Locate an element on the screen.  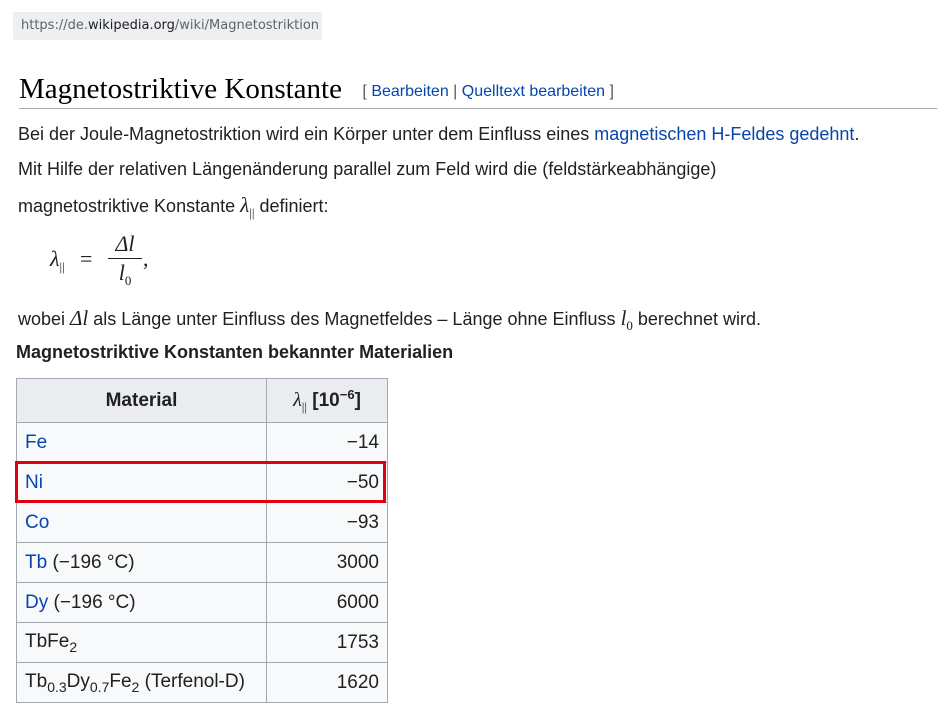
l0-symbol: l0 is located at coordinates (626, 319).